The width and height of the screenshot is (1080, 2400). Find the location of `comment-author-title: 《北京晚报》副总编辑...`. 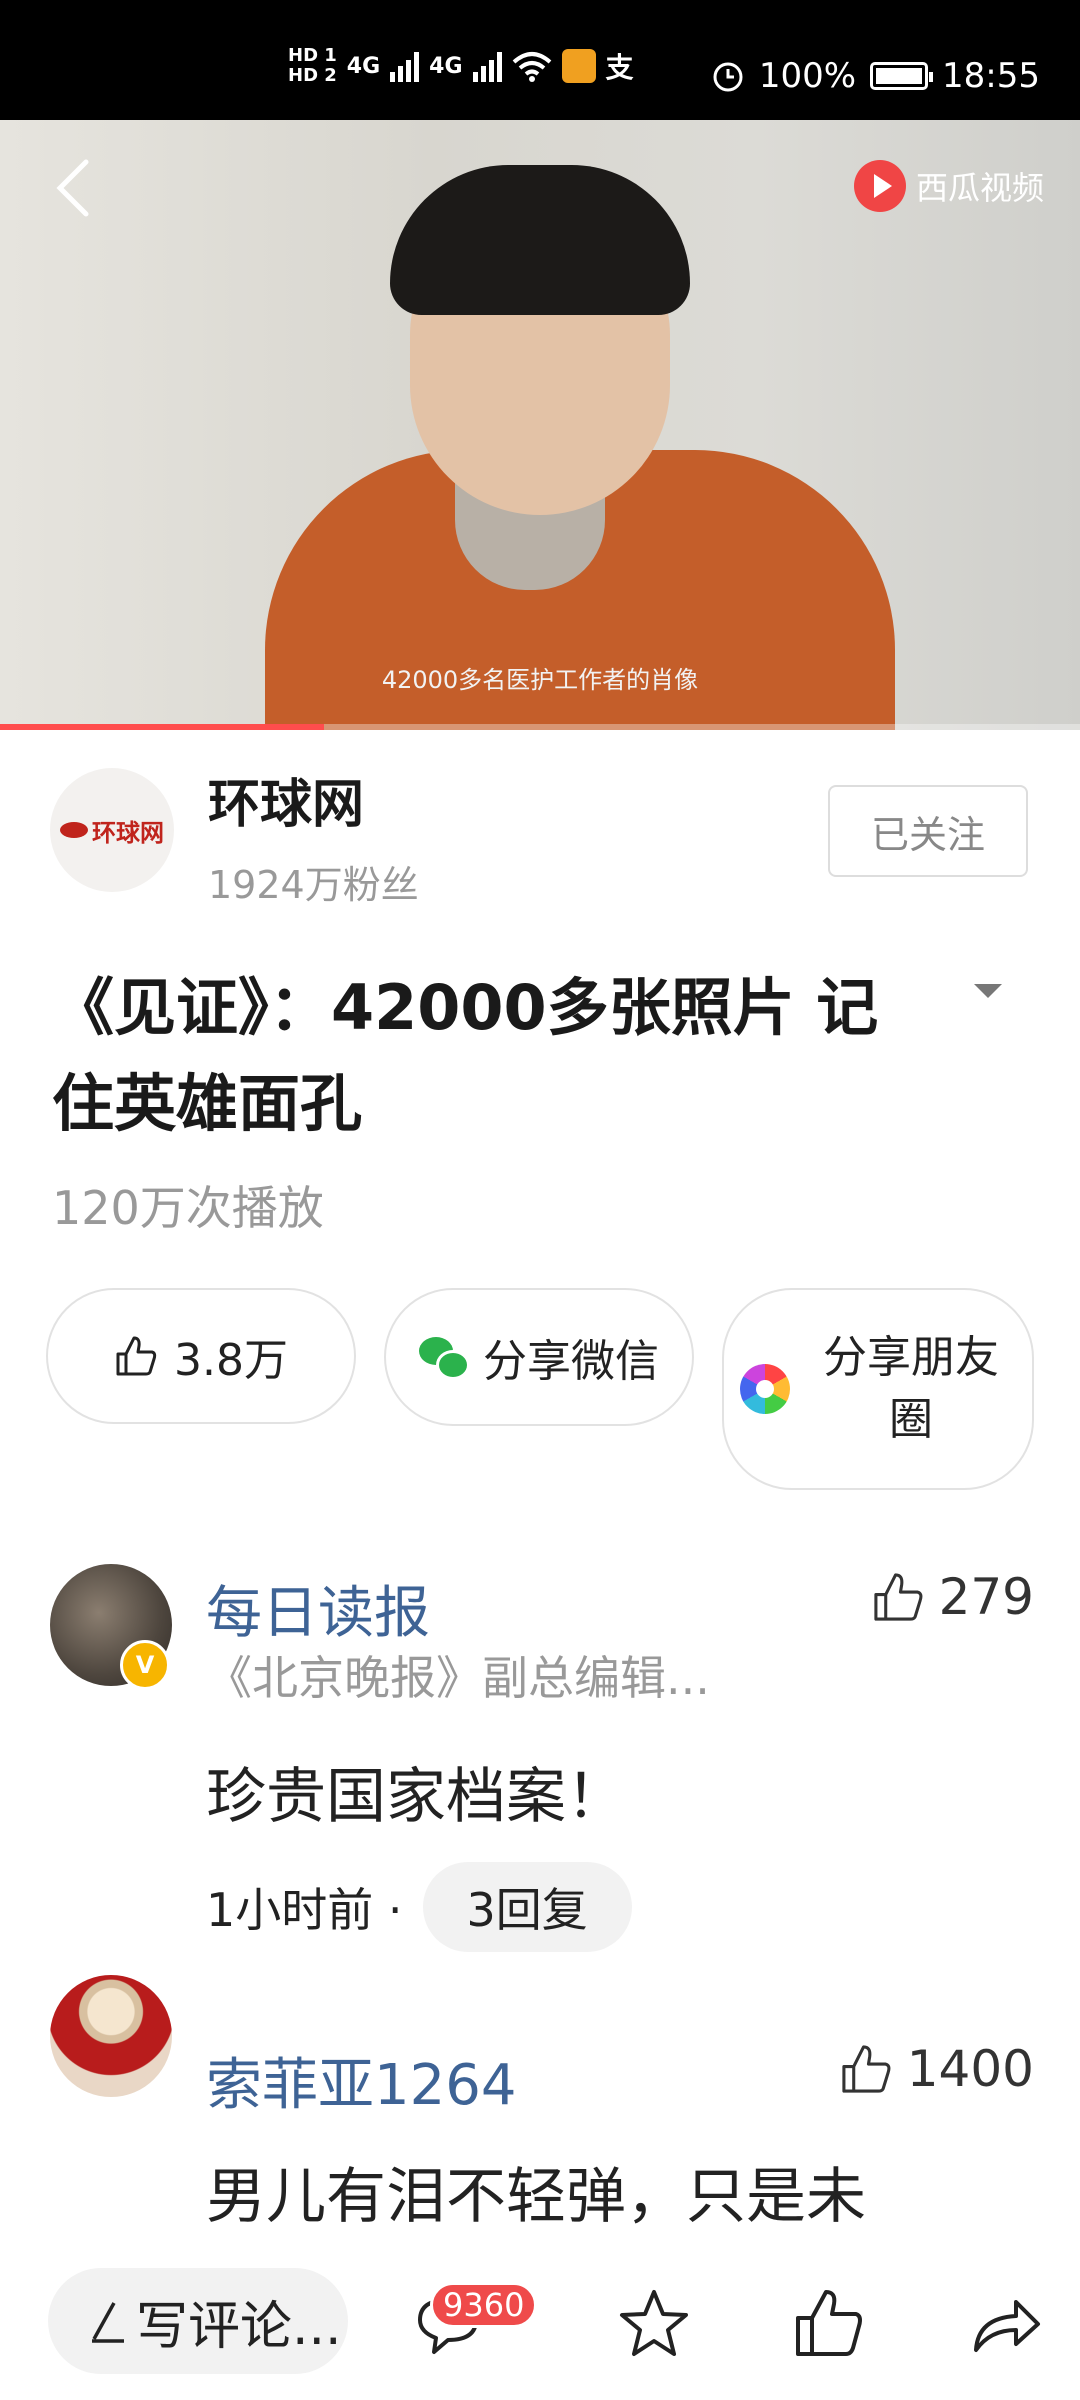

comment-author-title: 《北京晚报》副总编辑... is located at coordinates (458, 1678).